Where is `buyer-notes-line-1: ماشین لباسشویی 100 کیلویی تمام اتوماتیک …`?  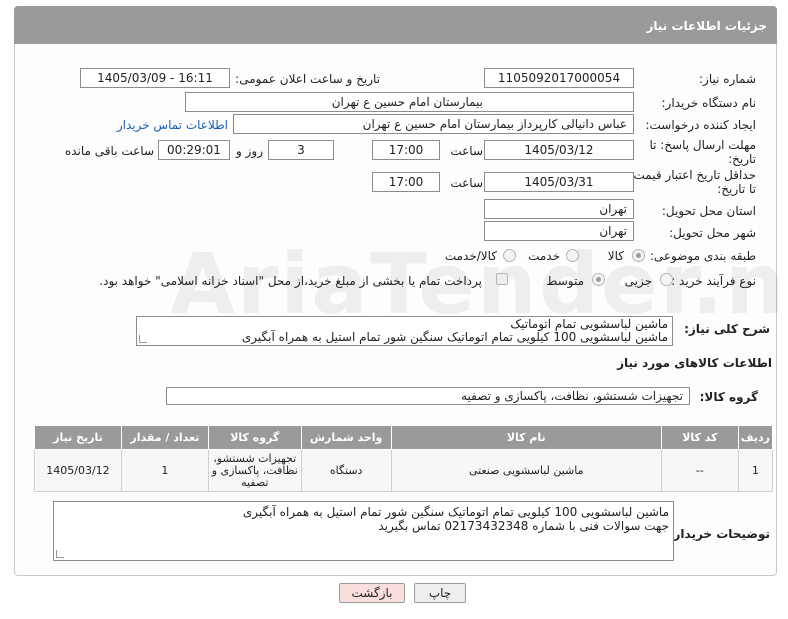 buyer-notes-line-1: ماشین لباسشویی 100 کیلویی تمام اتوماتیک … is located at coordinates (455, 512).